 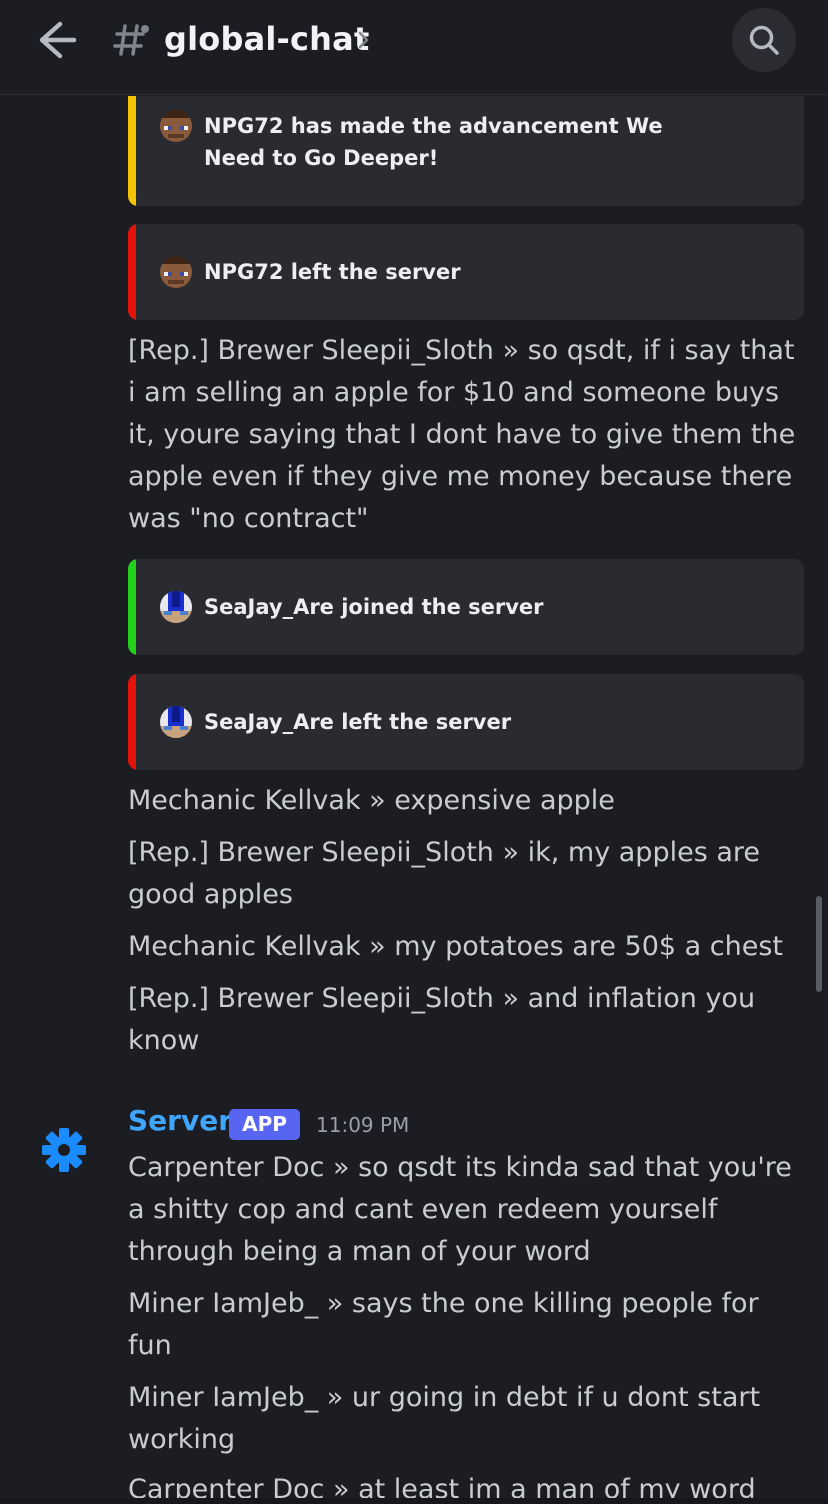 I want to click on search-button, so click(x=764, y=40).